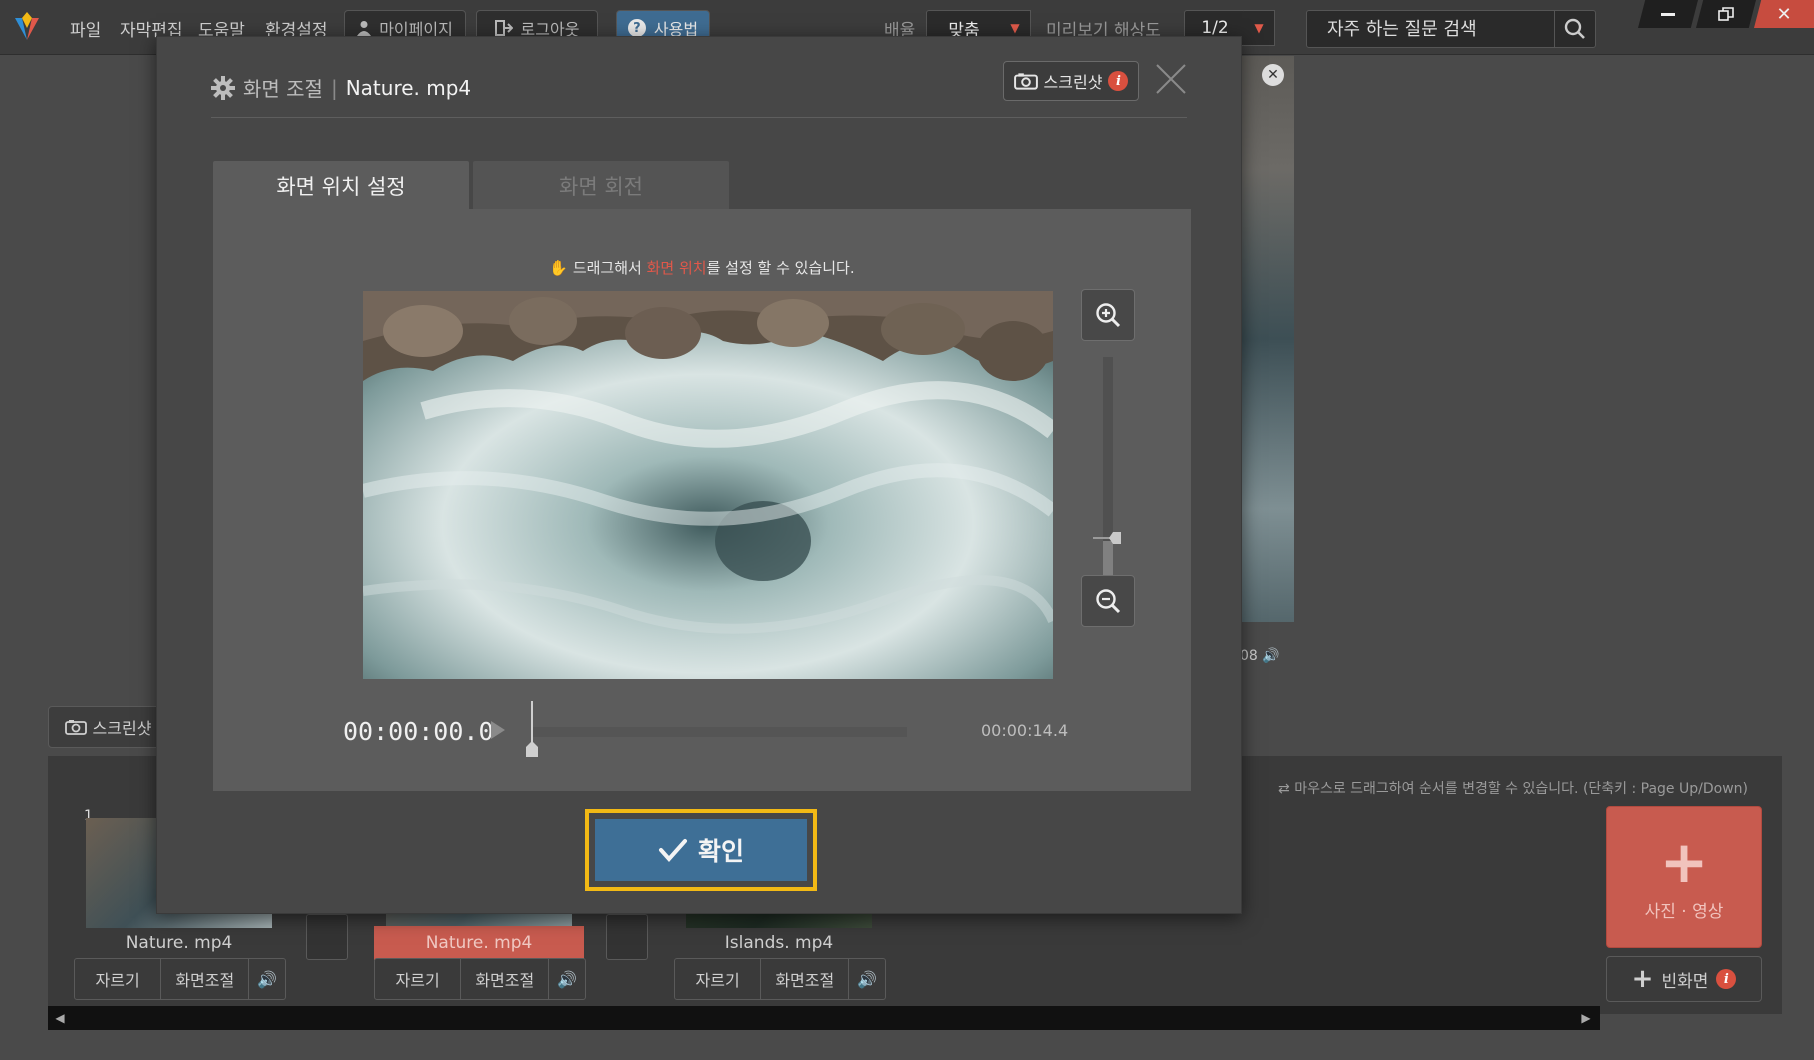 The image size is (1814, 1060). I want to click on scroll-left-icon: ◀, so click(60, 1018).